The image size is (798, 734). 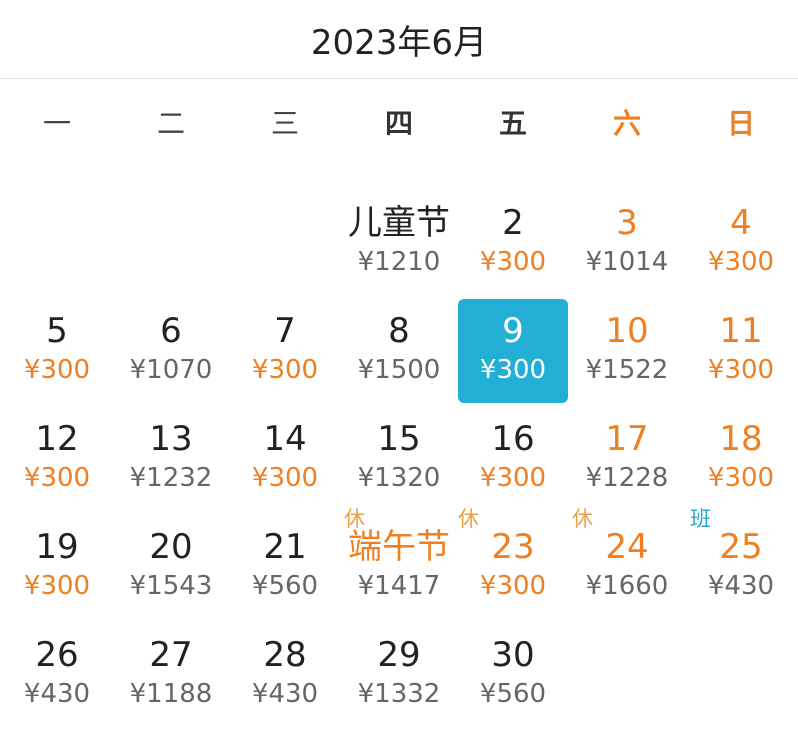 I want to click on day-price: ¥1660, so click(x=627, y=586).